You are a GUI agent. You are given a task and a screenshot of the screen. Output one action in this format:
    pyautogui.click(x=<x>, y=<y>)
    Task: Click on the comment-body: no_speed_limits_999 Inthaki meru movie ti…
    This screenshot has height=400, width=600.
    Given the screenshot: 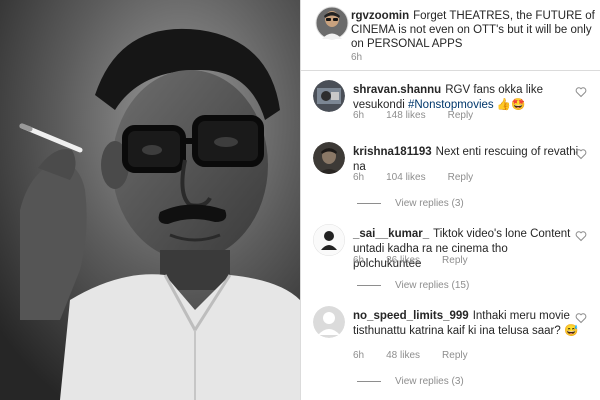 What is the action you would take?
    pyautogui.click(x=466, y=324)
    